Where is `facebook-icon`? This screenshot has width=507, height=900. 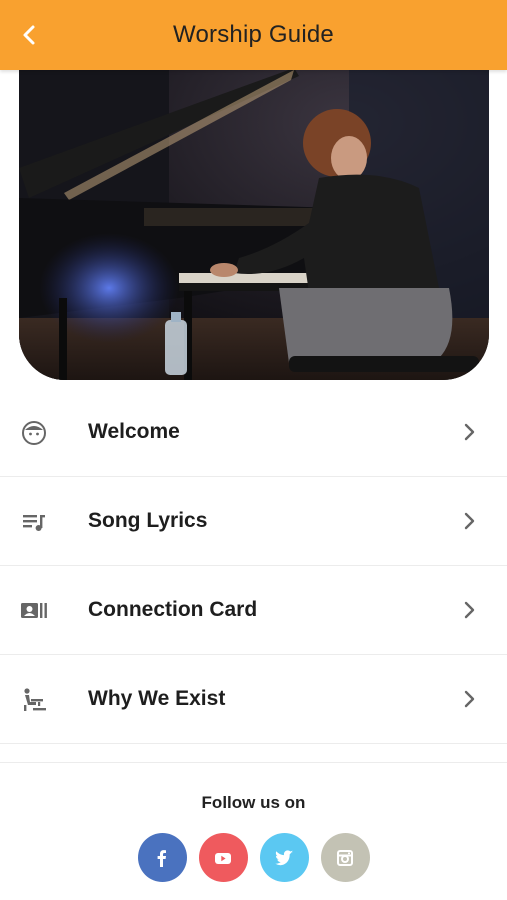
facebook-icon is located at coordinates (161, 858).